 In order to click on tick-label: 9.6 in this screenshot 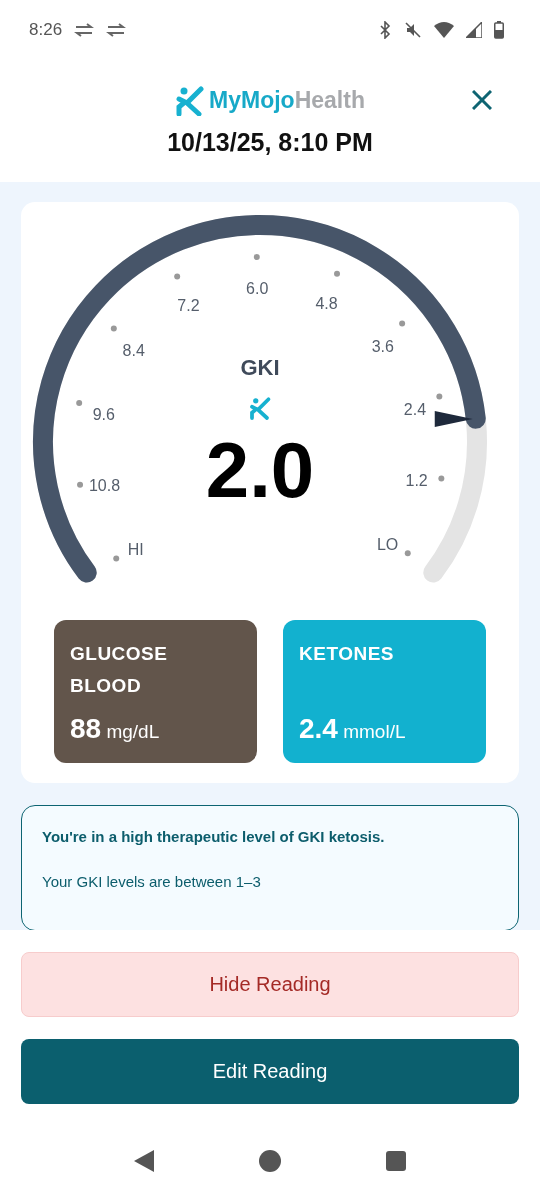, I will do `click(103, 414)`.